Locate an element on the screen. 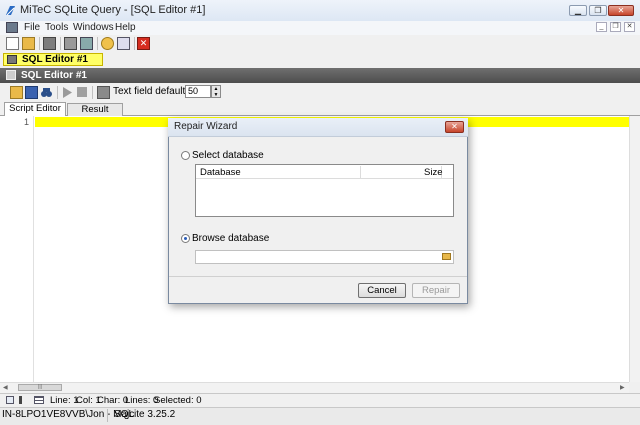 The image size is (640, 425). browse-folder-icon is located at coordinates (446, 256).